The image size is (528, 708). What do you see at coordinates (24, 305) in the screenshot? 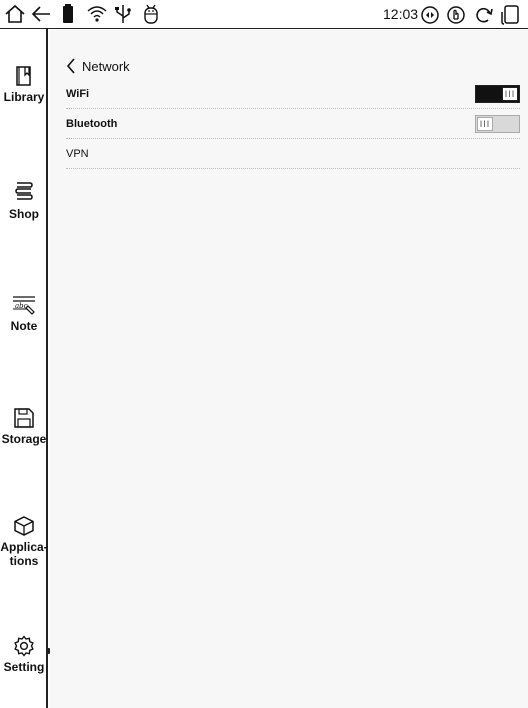
I see `note-icon: abc` at bounding box center [24, 305].